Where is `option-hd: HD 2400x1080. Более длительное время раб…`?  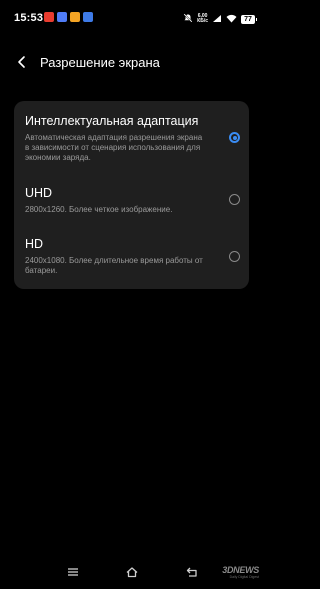 option-hd: HD 2400x1080. Более длительное время раб… is located at coordinates (132, 256).